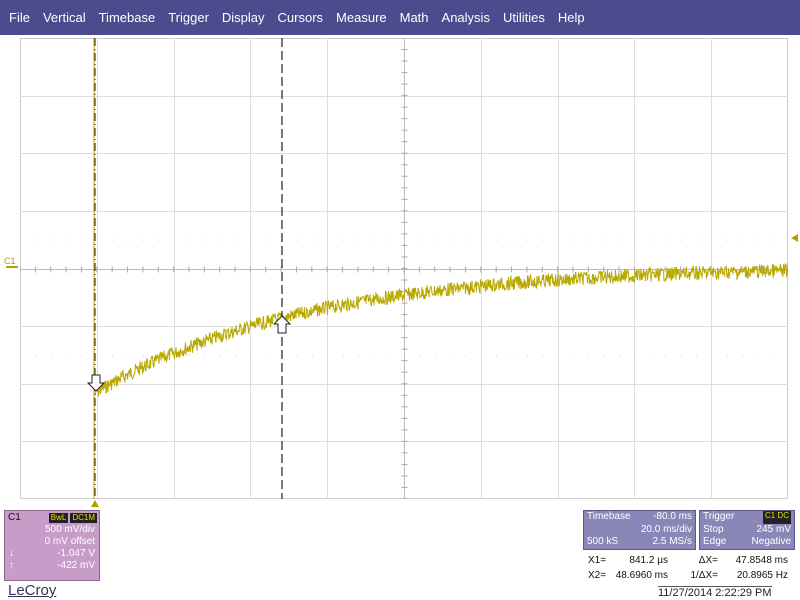 Image resolution: width=800 pixels, height=600 pixels. I want to click on time-div-row: 20.0 ms/div, so click(639, 530).